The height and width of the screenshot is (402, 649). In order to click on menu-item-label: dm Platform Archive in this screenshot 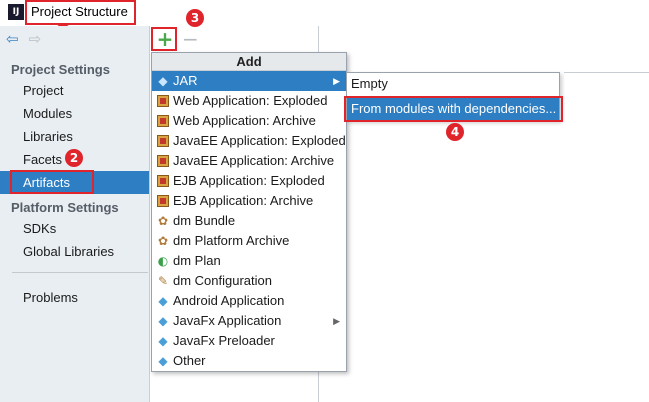, I will do `click(231, 240)`.